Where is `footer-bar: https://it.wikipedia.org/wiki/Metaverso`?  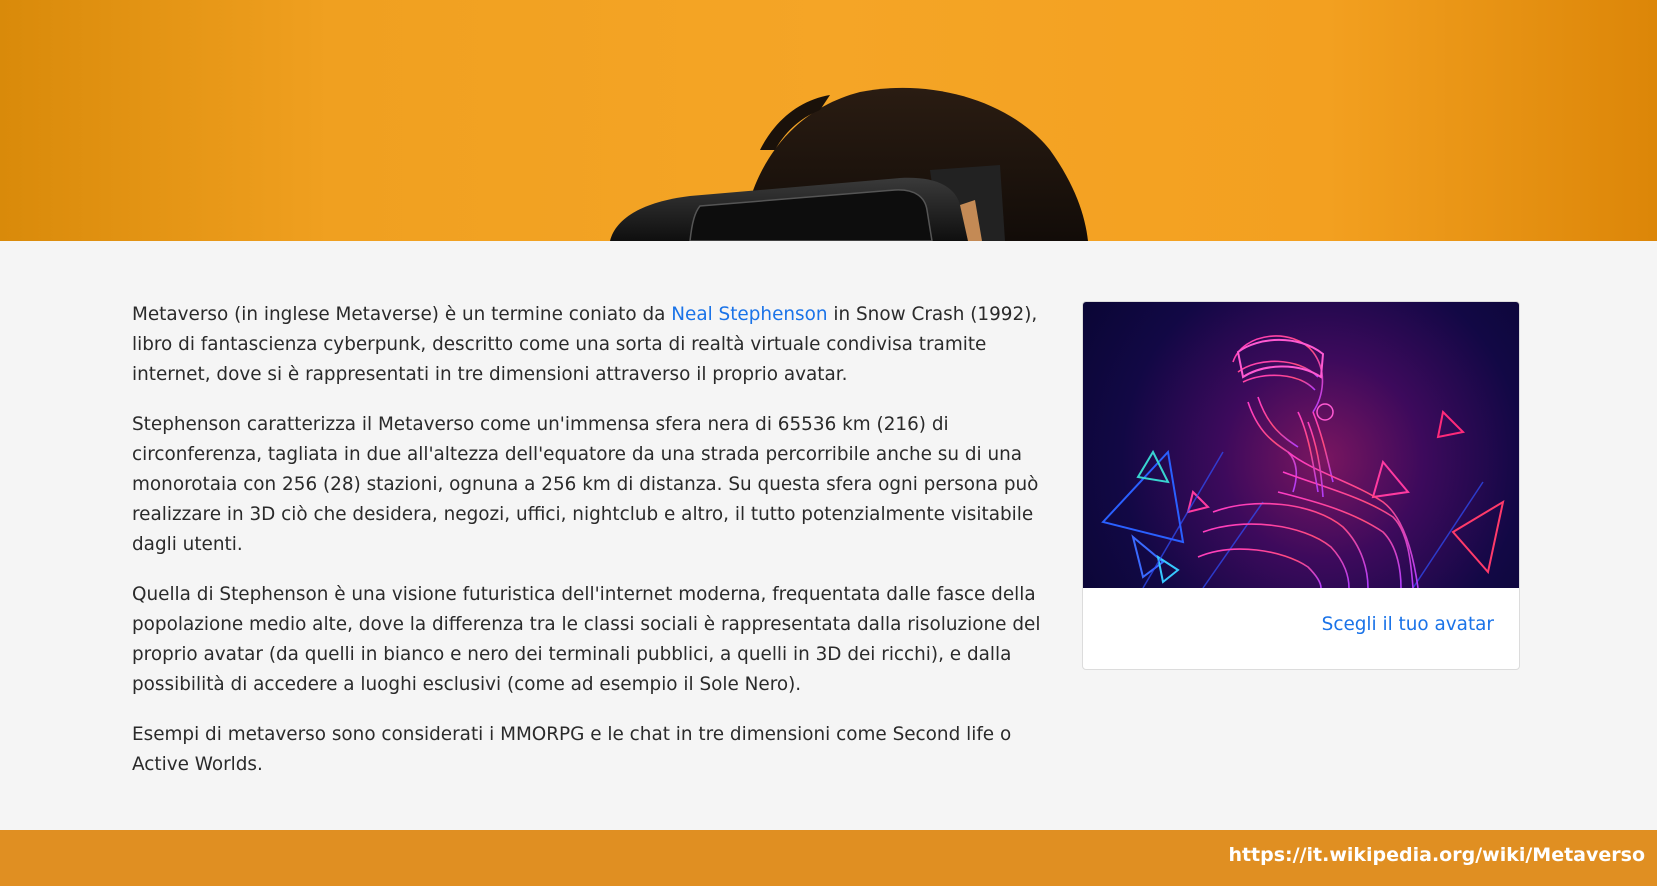 footer-bar: https://it.wikipedia.org/wiki/Metaverso is located at coordinates (828, 858).